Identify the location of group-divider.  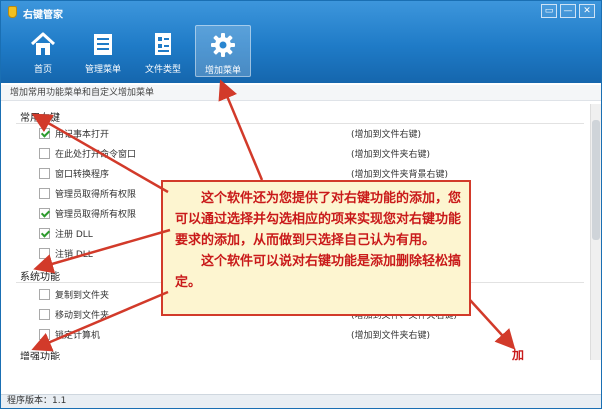
(300, 123).